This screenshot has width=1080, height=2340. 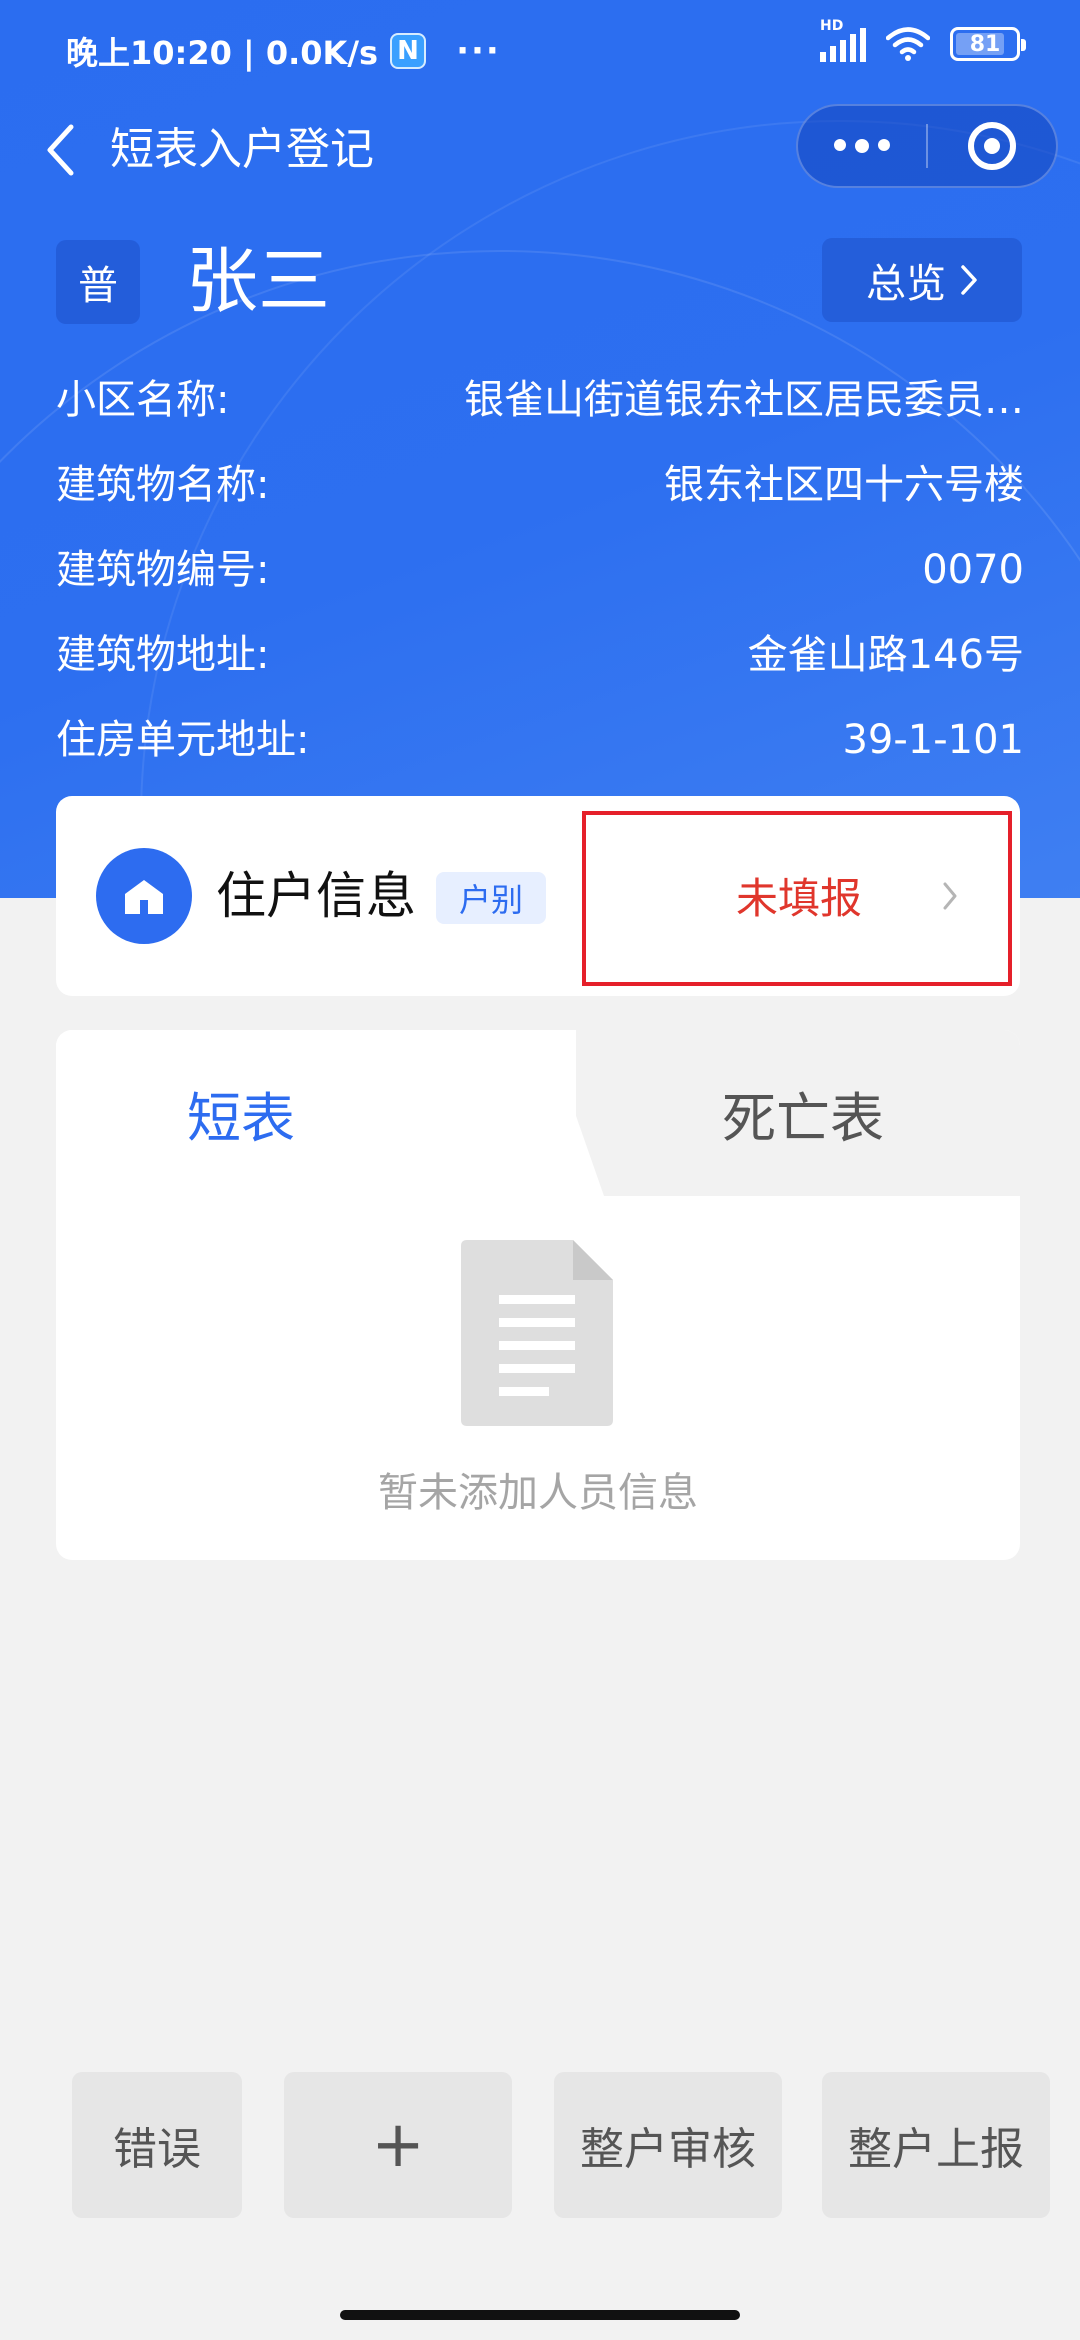 I want to click on info-label: 建筑物名称:, so click(x=163, y=485).